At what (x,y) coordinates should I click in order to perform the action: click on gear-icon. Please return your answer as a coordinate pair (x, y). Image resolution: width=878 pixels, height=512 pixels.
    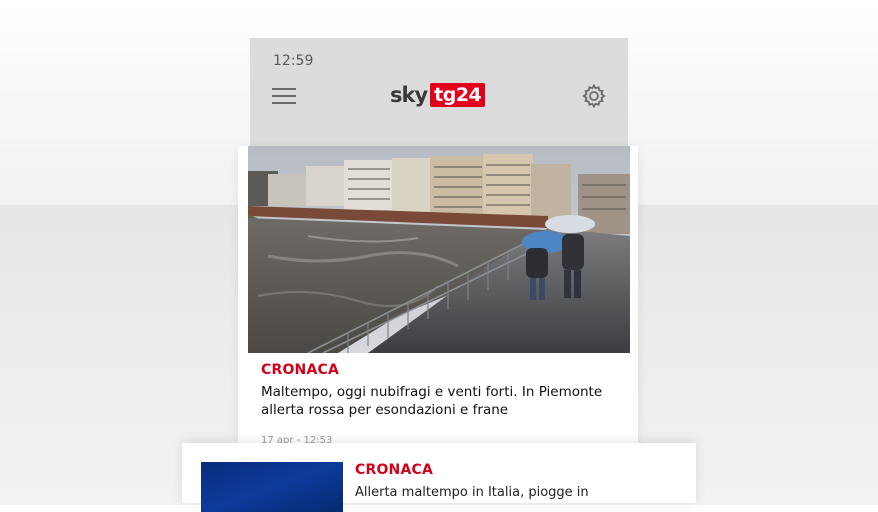
    Looking at the image, I should click on (594, 96).